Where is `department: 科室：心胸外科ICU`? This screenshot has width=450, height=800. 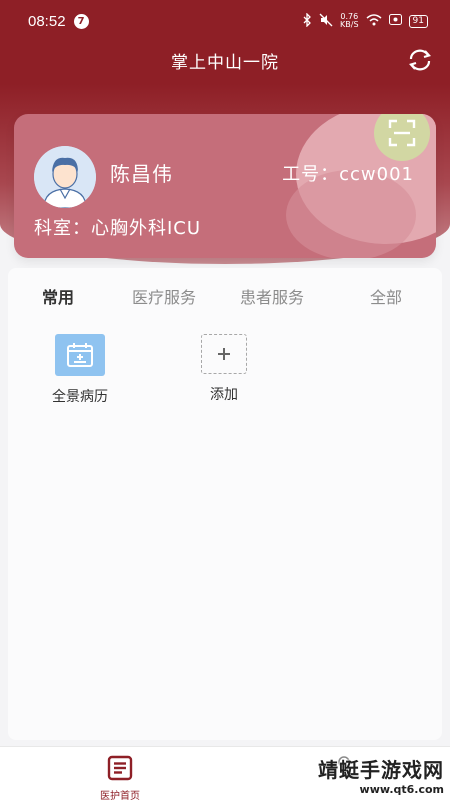 department: 科室：心胸外科ICU is located at coordinates (118, 228).